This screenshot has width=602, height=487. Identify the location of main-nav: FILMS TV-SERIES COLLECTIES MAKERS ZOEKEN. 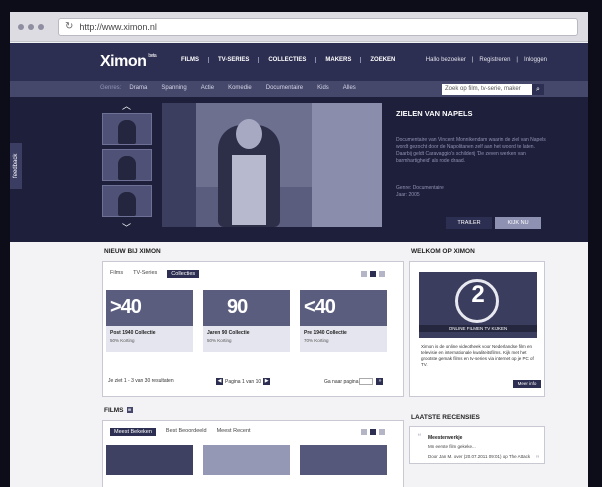
(288, 60).